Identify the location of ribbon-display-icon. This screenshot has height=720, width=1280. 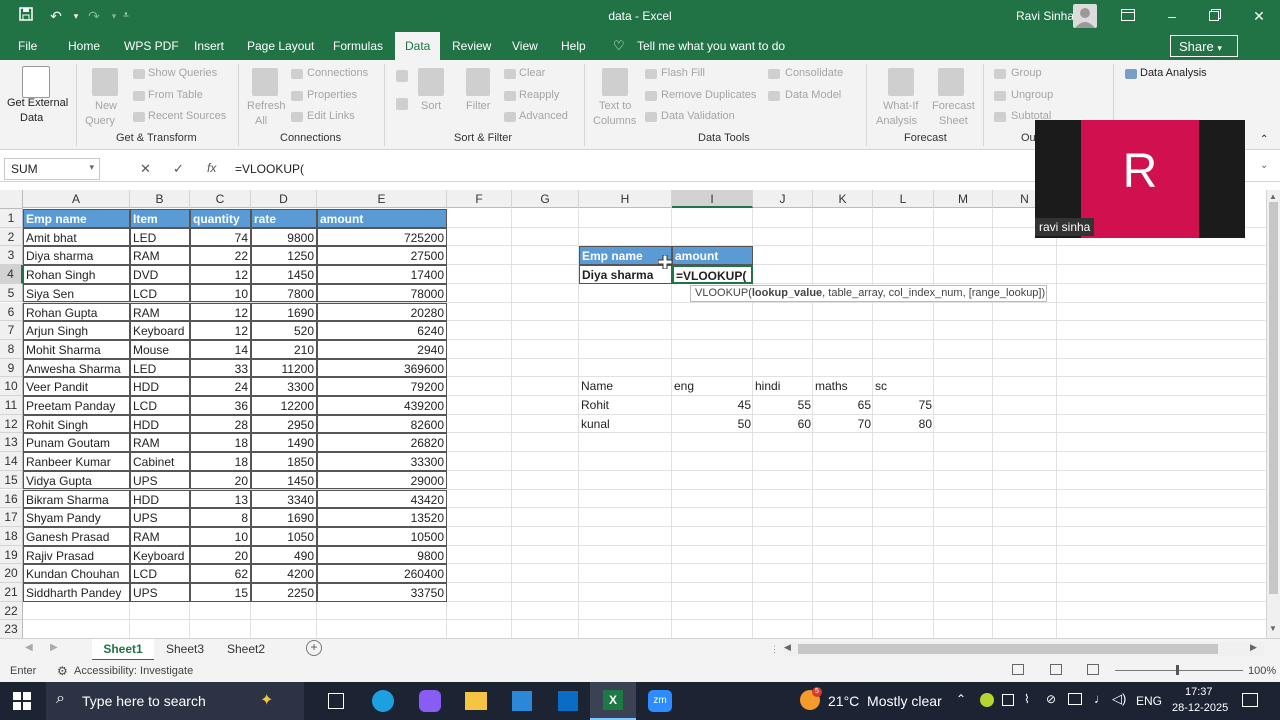
(1128, 16).